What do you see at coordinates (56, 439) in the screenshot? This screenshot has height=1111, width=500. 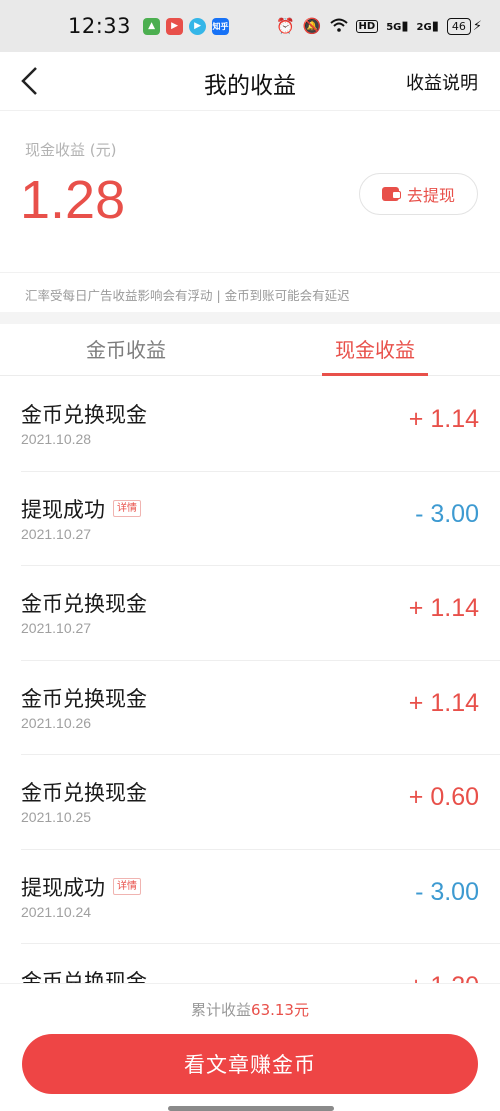 I see `record-date: 2021.10.28` at bounding box center [56, 439].